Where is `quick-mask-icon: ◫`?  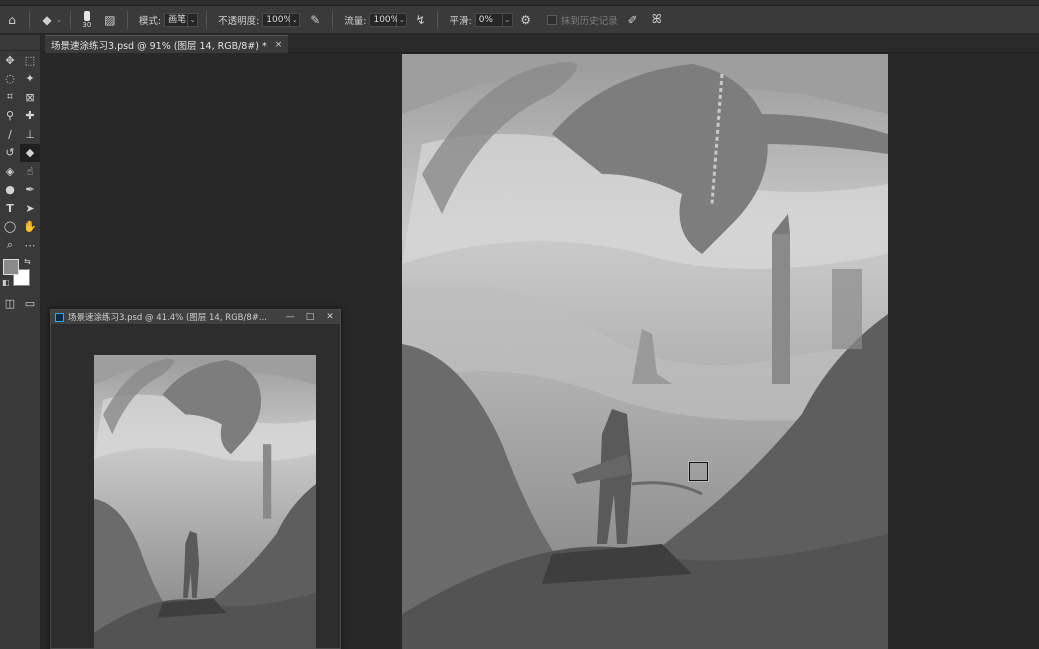 quick-mask-icon: ◫ is located at coordinates (10, 304).